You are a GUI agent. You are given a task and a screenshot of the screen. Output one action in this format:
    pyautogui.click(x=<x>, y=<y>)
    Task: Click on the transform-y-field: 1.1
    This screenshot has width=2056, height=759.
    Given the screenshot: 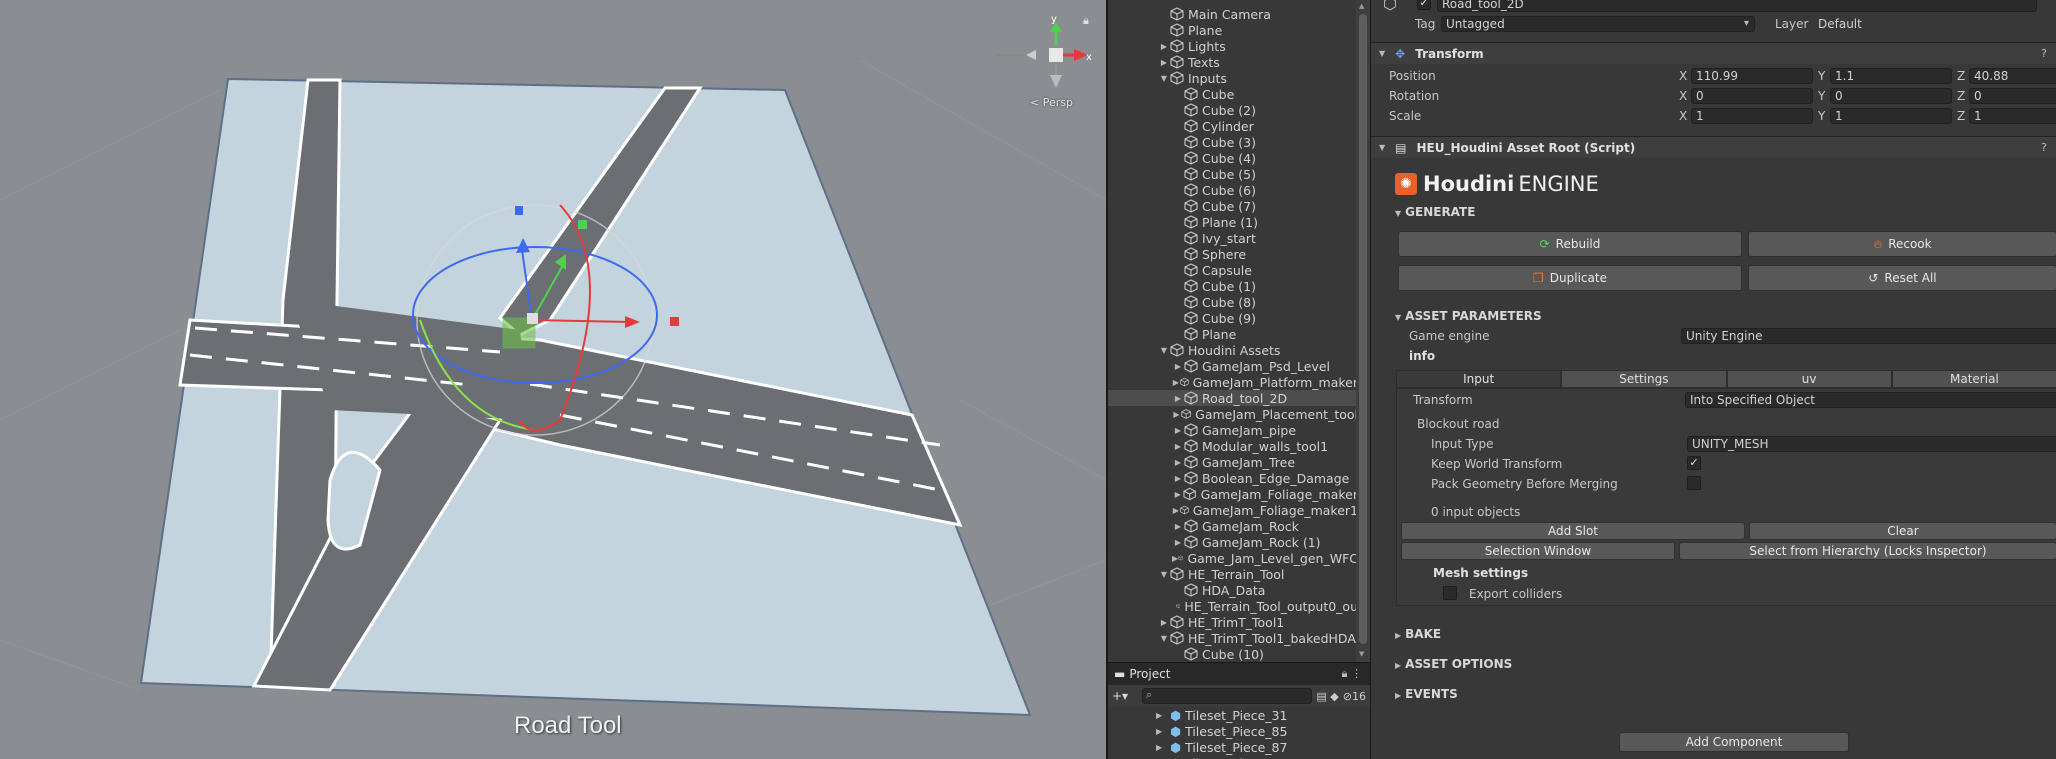 What is the action you would take?
    pyautogui.click(x=1891, y=76)
    